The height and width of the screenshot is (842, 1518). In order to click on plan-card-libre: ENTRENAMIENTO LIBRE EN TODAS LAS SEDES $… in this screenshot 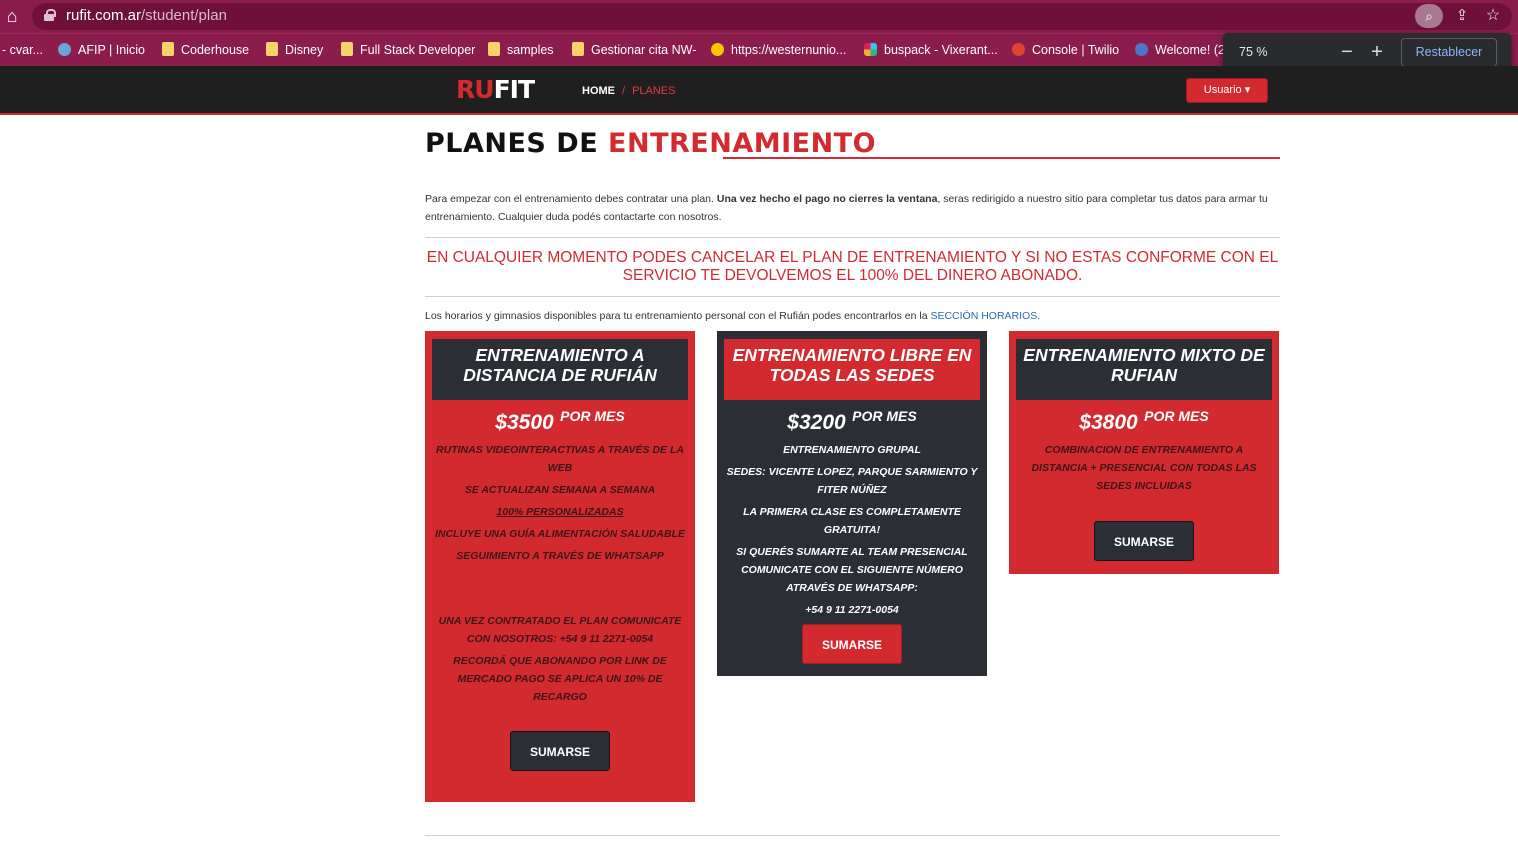, I will do `click(852, 503)`.